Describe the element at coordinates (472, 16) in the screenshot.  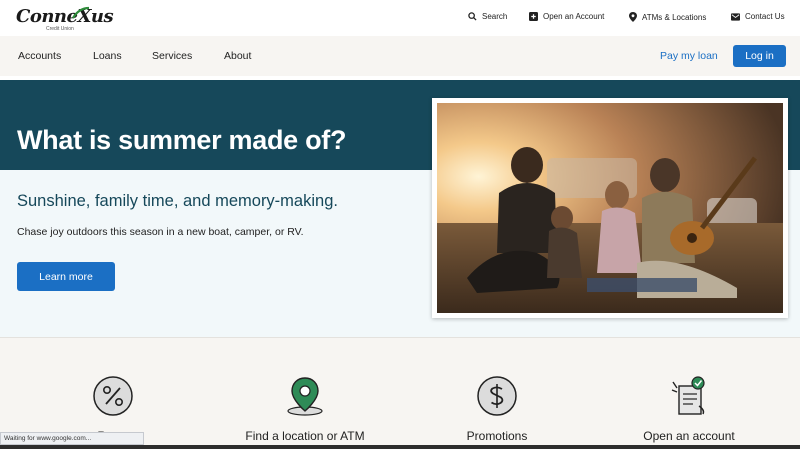
I see `search-icon` at that location.